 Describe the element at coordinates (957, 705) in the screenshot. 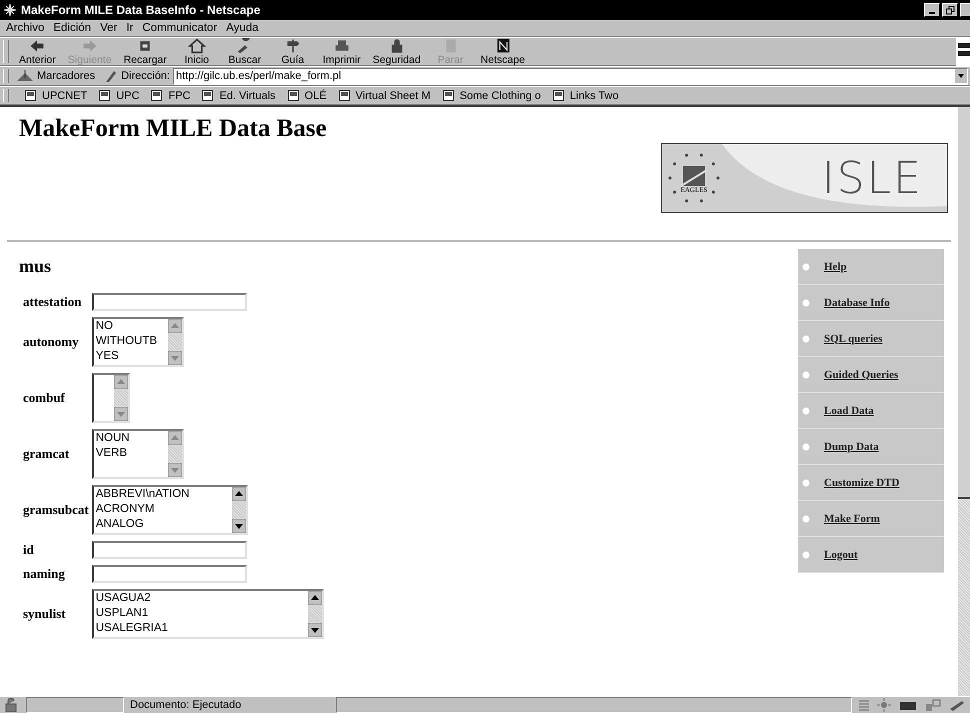

I see `pen-icon` at that location.